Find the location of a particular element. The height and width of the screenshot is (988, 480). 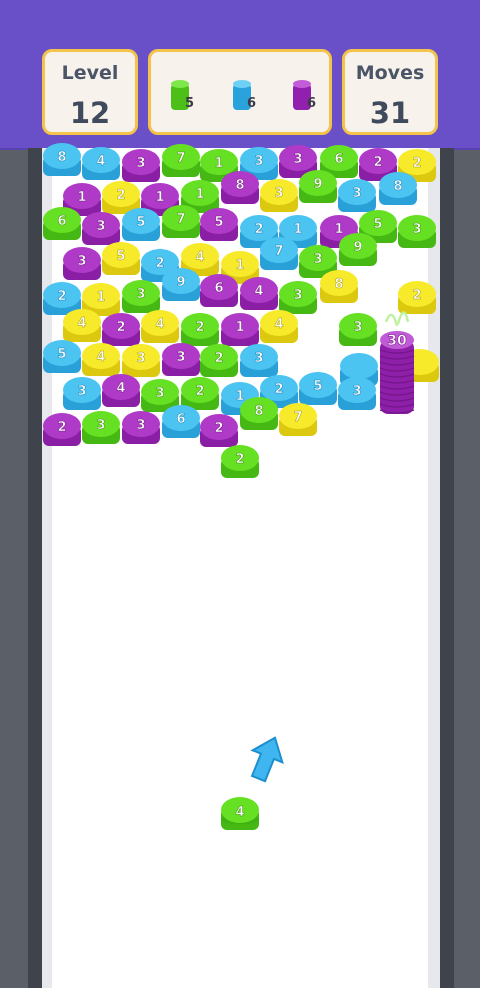

green-chip-stack: 9 is located at coordinates (358, 249).